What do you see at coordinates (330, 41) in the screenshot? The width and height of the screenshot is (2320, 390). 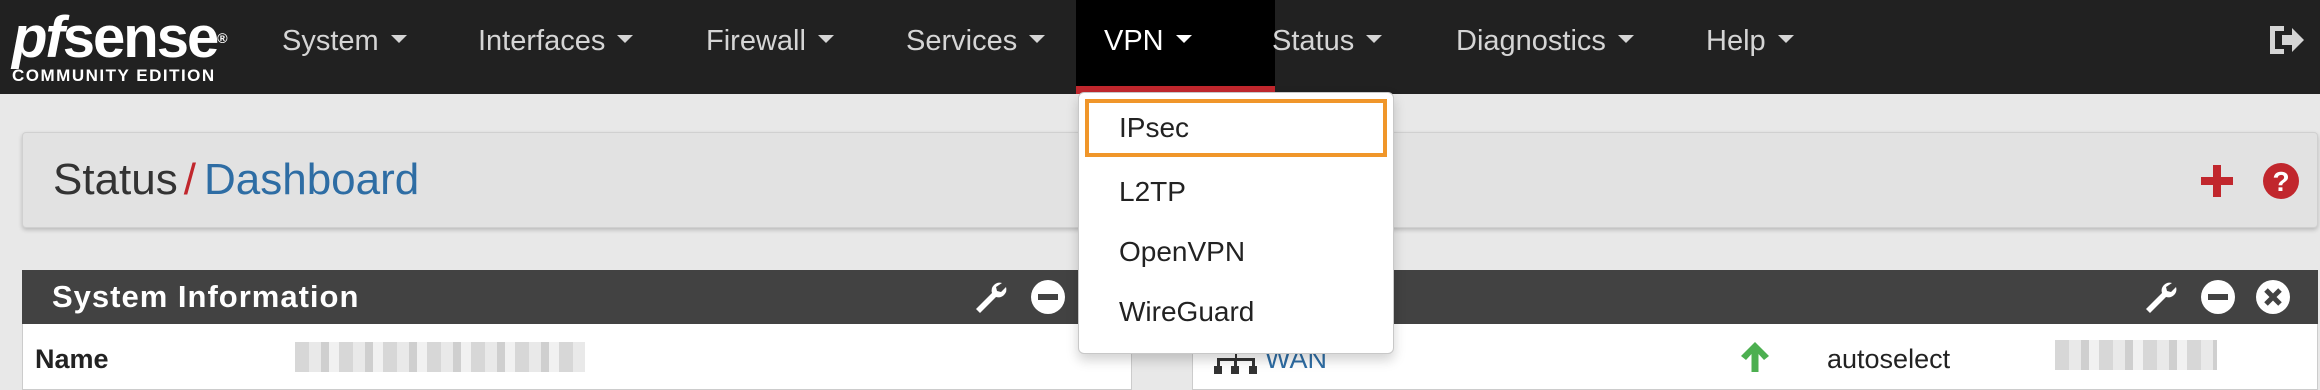 I see `nav-system-label: System` at bounding box center [330, 41].